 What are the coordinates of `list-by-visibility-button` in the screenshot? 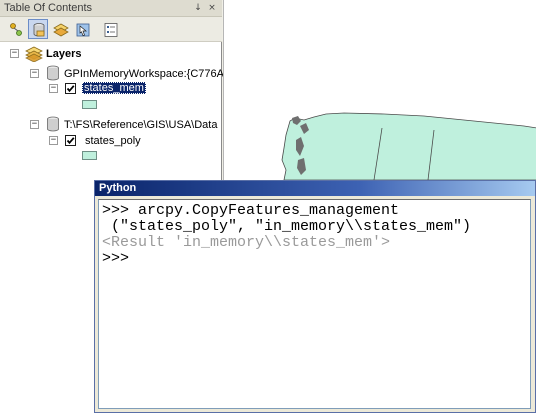 It's located at (60, 29).